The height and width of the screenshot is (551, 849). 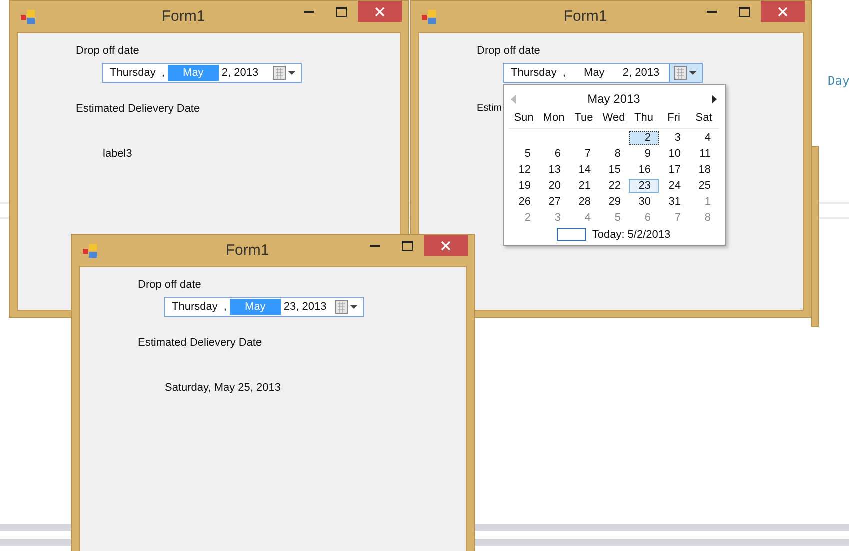 I want to click on calendar-day: 29, so click(x=614, y=202).